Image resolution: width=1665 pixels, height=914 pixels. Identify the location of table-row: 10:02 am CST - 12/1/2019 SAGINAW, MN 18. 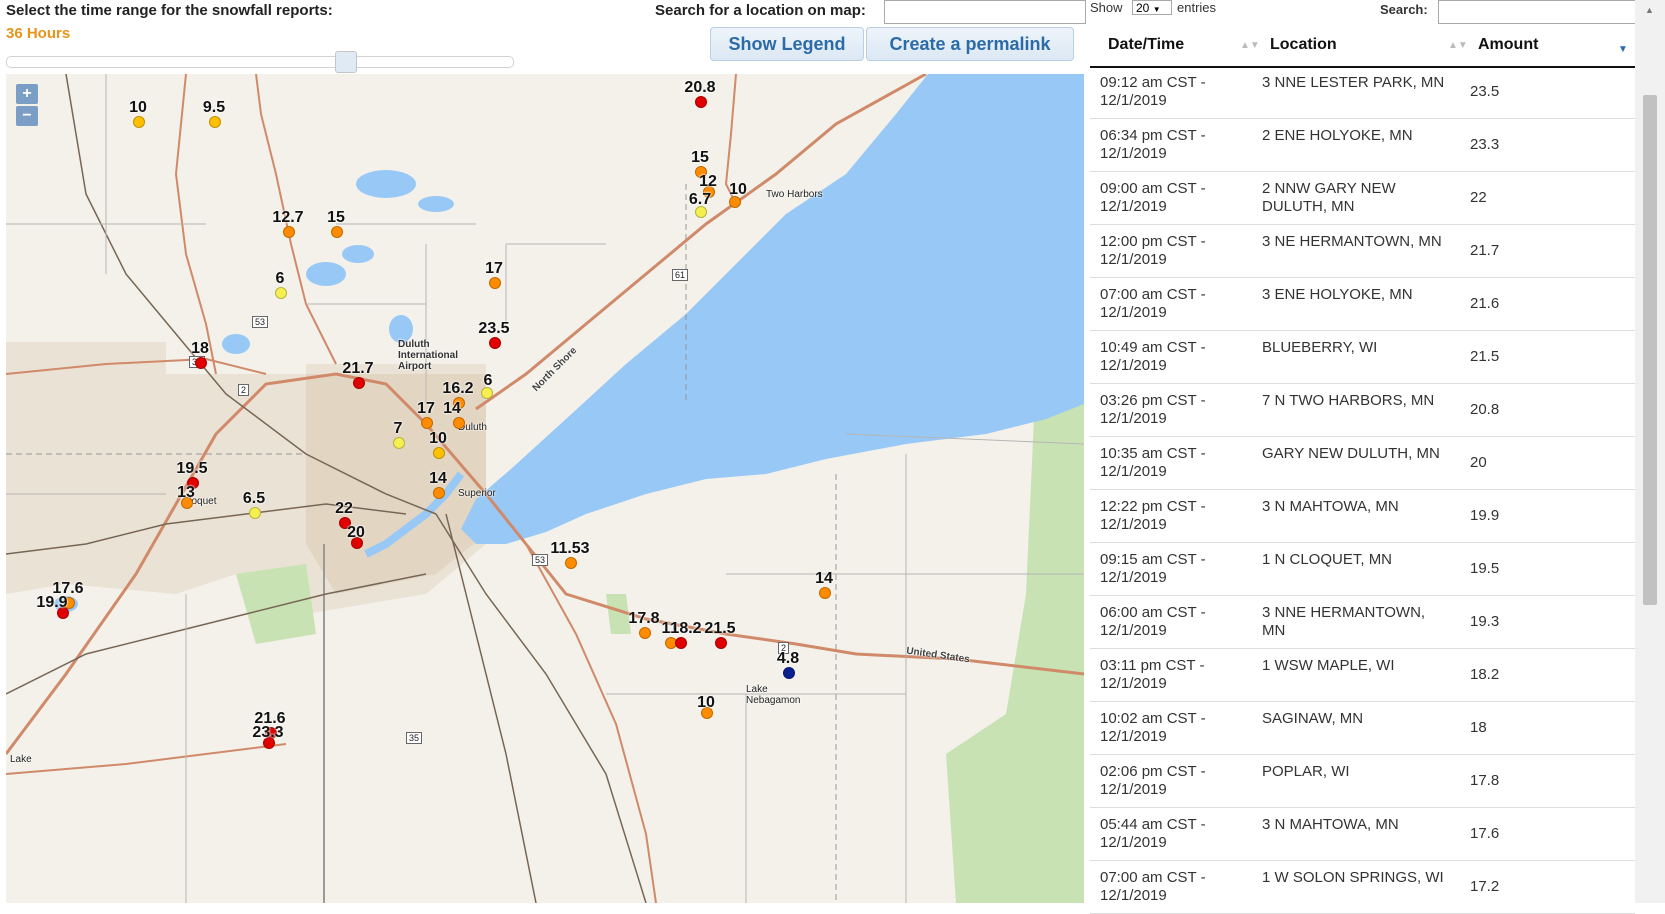
(1362, 728).